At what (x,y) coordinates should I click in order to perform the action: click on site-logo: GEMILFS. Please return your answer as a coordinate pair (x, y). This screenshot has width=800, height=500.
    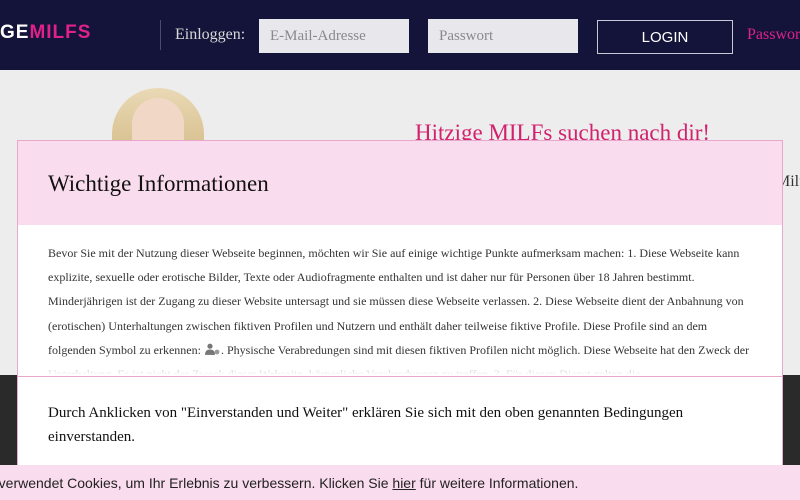
    Looking at the image, I should click on (45, 33).